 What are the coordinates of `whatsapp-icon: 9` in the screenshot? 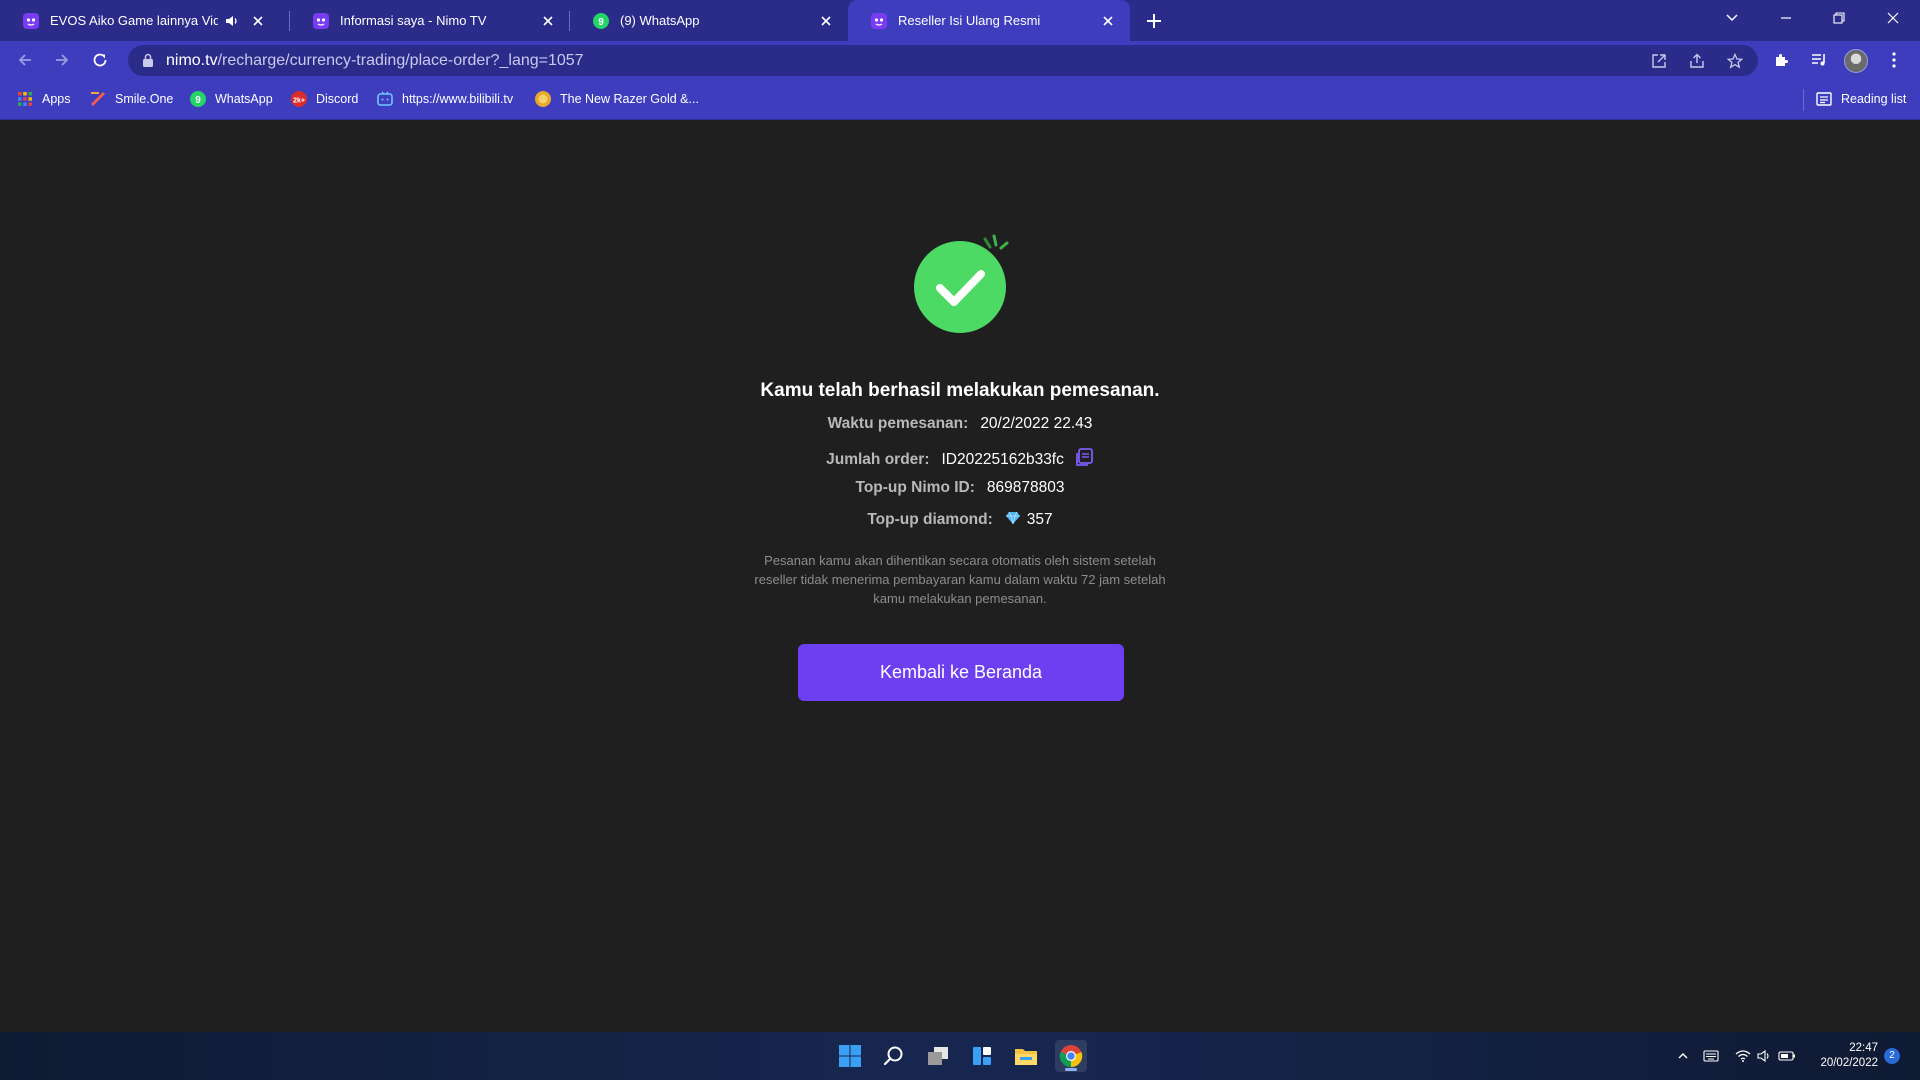 It's located at (198, 99).